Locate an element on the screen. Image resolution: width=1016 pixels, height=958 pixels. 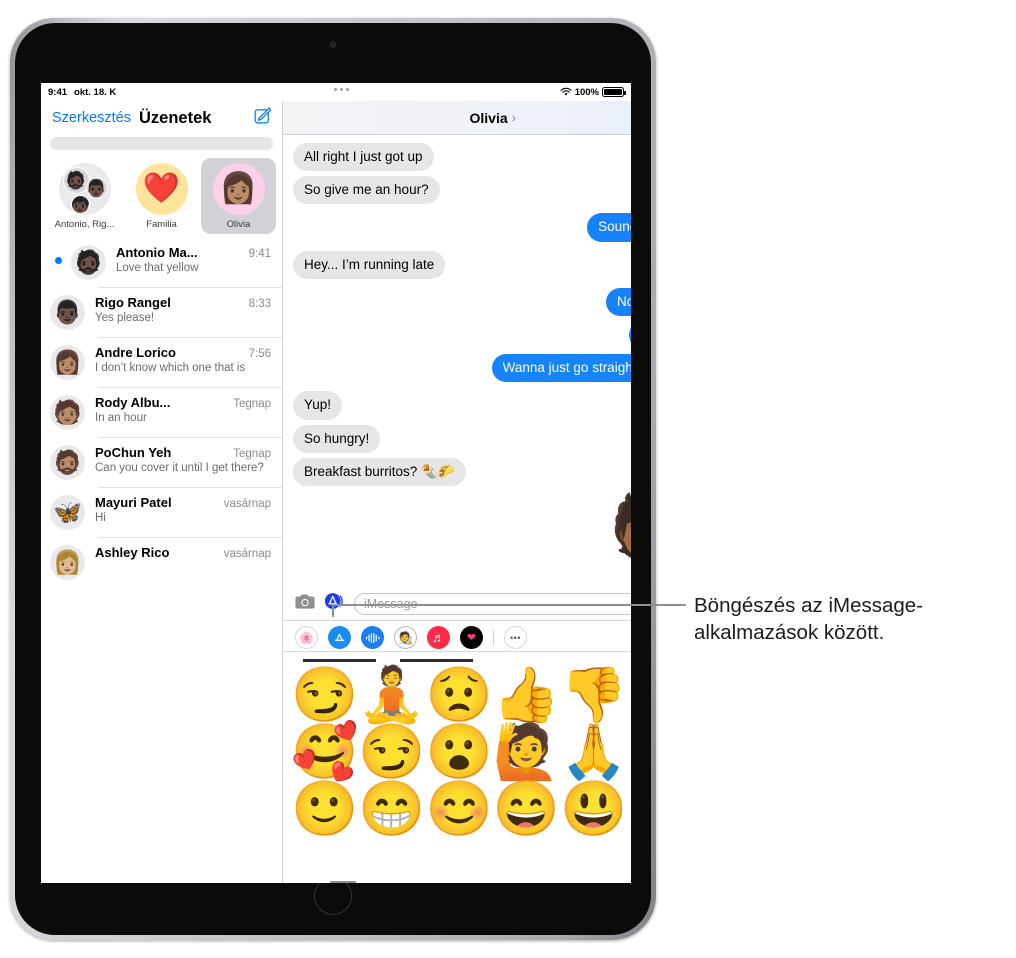
memoji-sticker: 🧑🏾 is located at coordinates (620, 526).